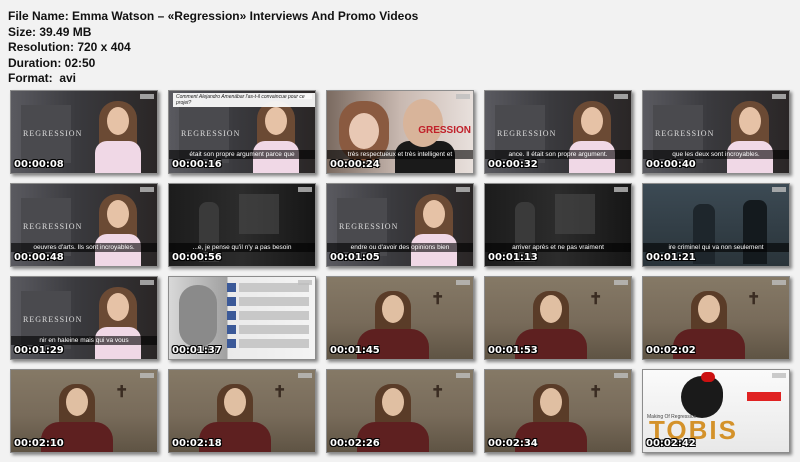 The image size is (800, 462). What do you see at coordinates (513, 443) in the screenshot?
I see `thumbnail-timestamp: 00:02:34` at bounding box center [513, 443].